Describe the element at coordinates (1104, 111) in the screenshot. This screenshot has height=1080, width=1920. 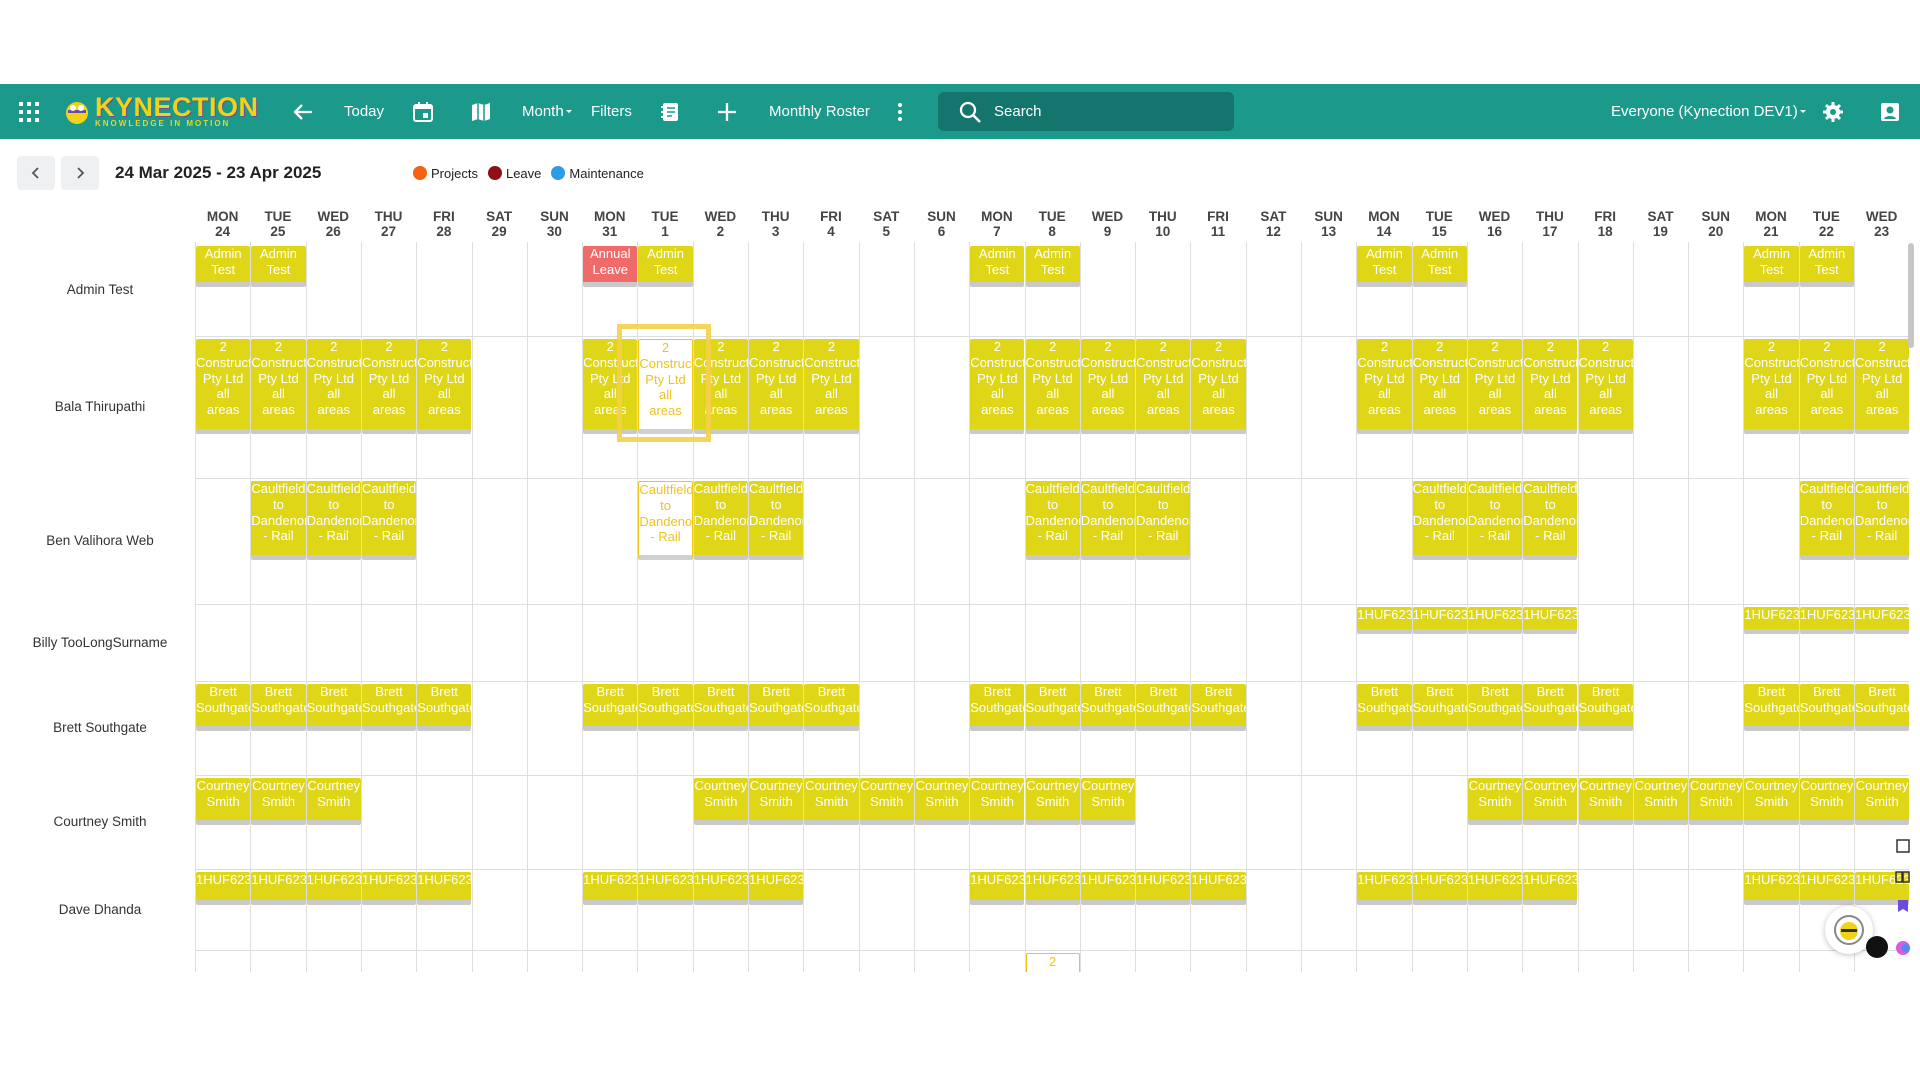
I see `search-input` at that location.